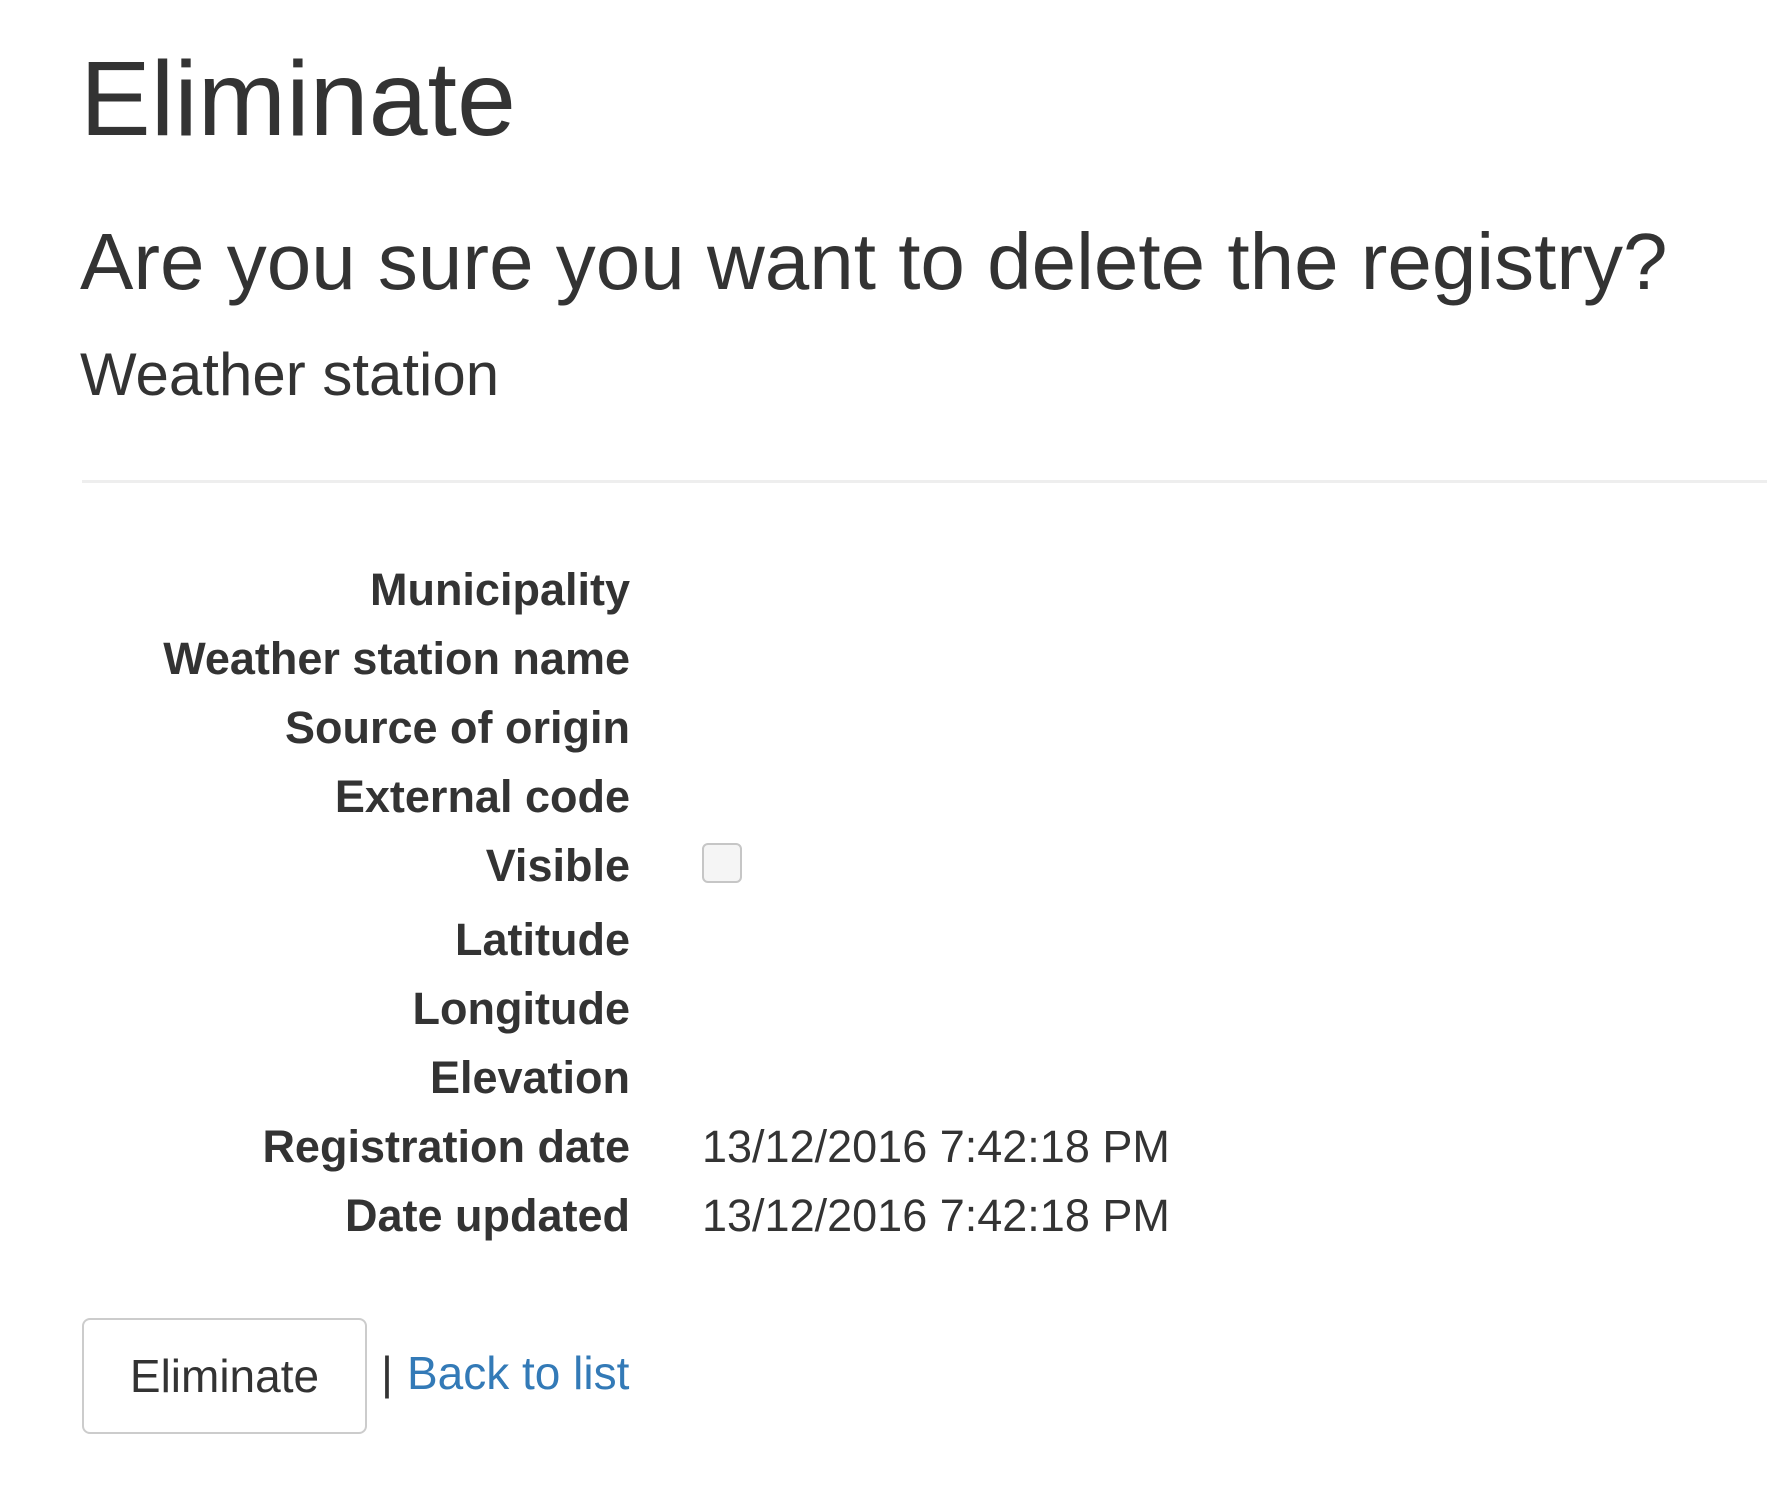  Describe the element at coordinates (224, 1376) in the screenshot. I see `eliminate-button: Eliminate` at that location.